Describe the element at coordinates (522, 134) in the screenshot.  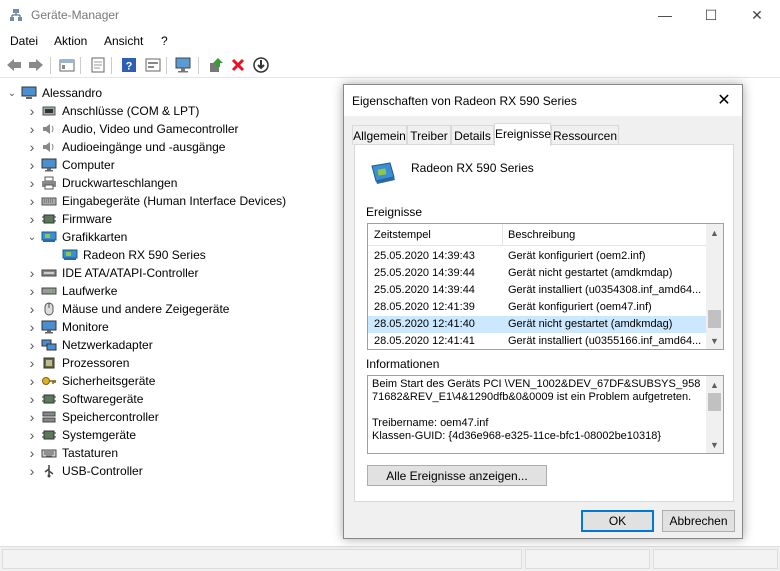
I see `tab-ereignisse: Ereignisse` at that location.